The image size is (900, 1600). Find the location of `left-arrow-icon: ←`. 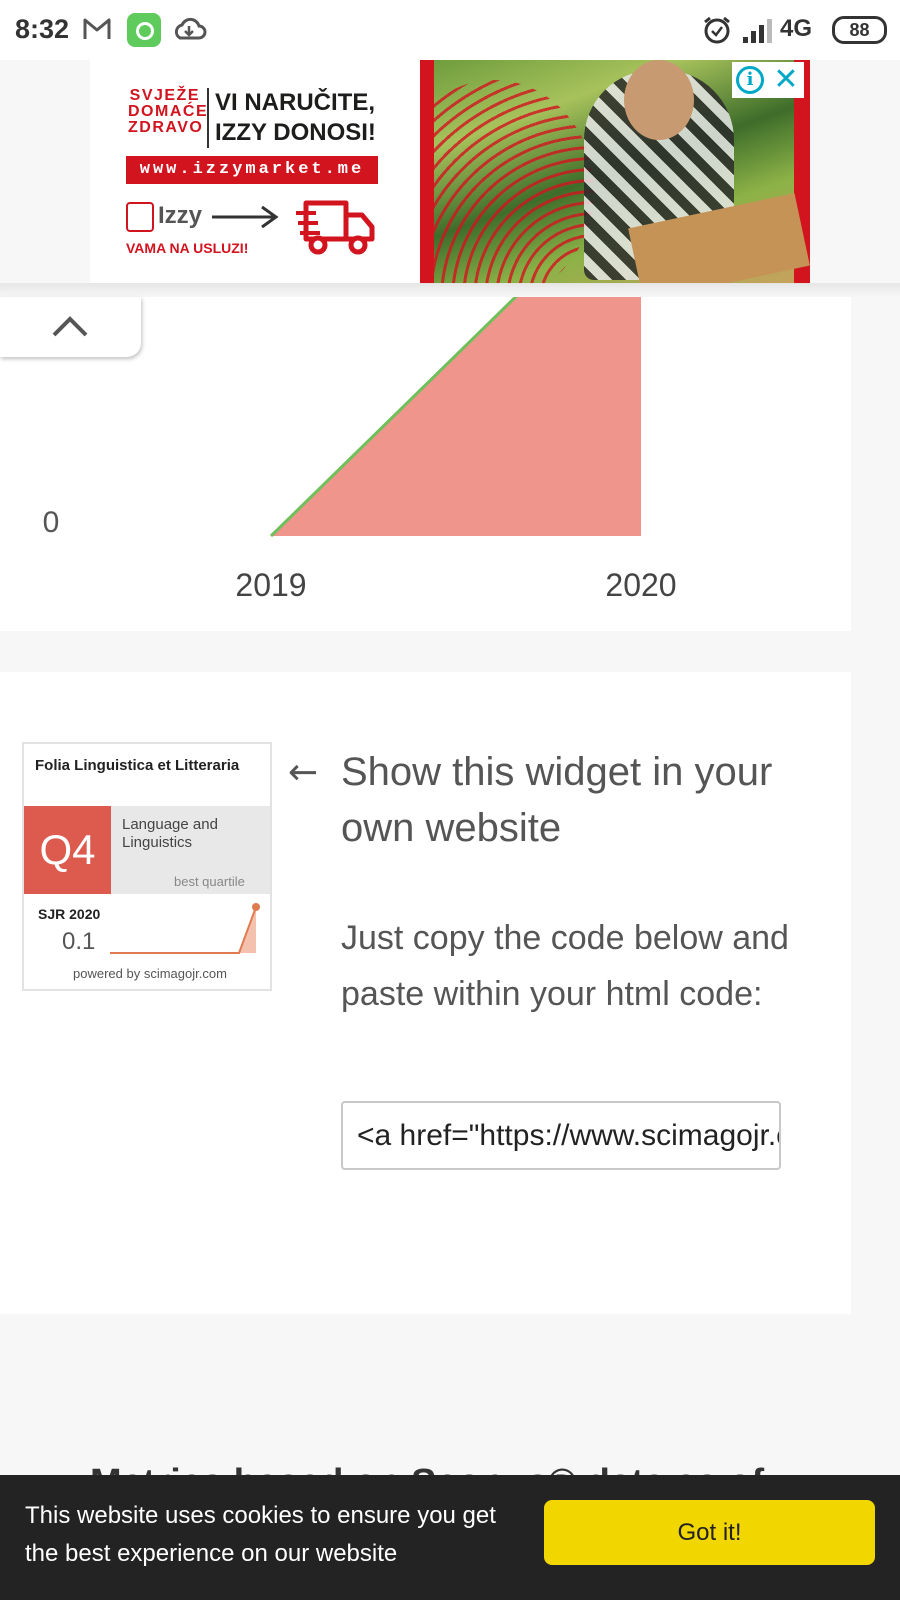

left-arrow-icon: ← is located at coordinates (303, 772).